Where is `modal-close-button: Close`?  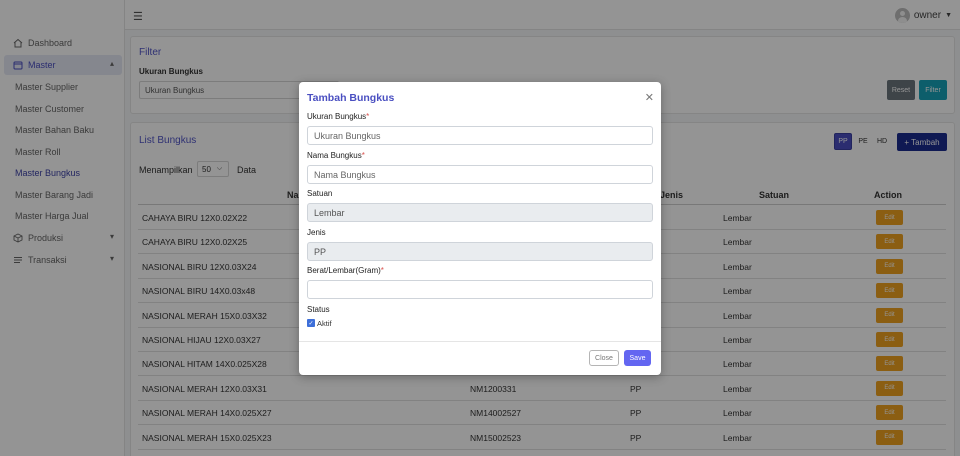 modal-close-button: Close is located at coordinates (604, 358).